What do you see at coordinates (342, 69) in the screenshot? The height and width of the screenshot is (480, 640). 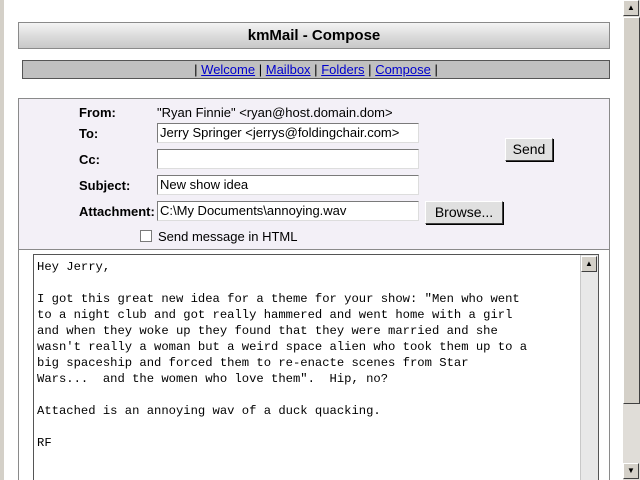 I see `nav-link-folders: Folders` at bounding box center [342, 69].